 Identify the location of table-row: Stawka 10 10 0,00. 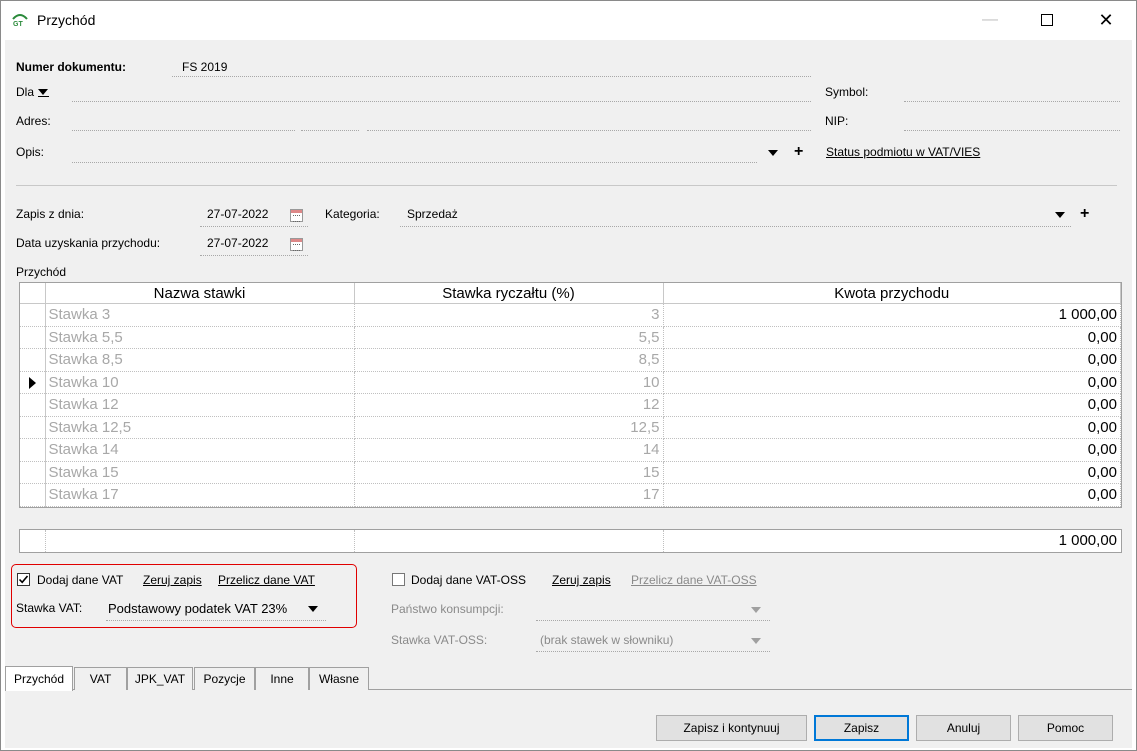
(570, 382).